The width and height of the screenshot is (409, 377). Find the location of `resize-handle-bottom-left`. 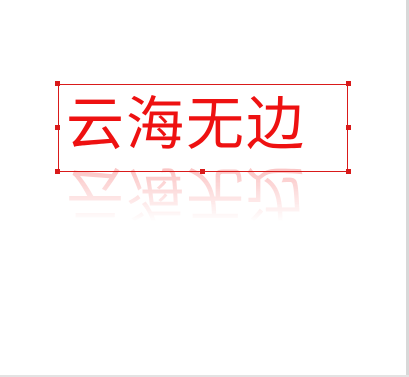

resize-handle-bottom-left is located at coordinates (57, 171).